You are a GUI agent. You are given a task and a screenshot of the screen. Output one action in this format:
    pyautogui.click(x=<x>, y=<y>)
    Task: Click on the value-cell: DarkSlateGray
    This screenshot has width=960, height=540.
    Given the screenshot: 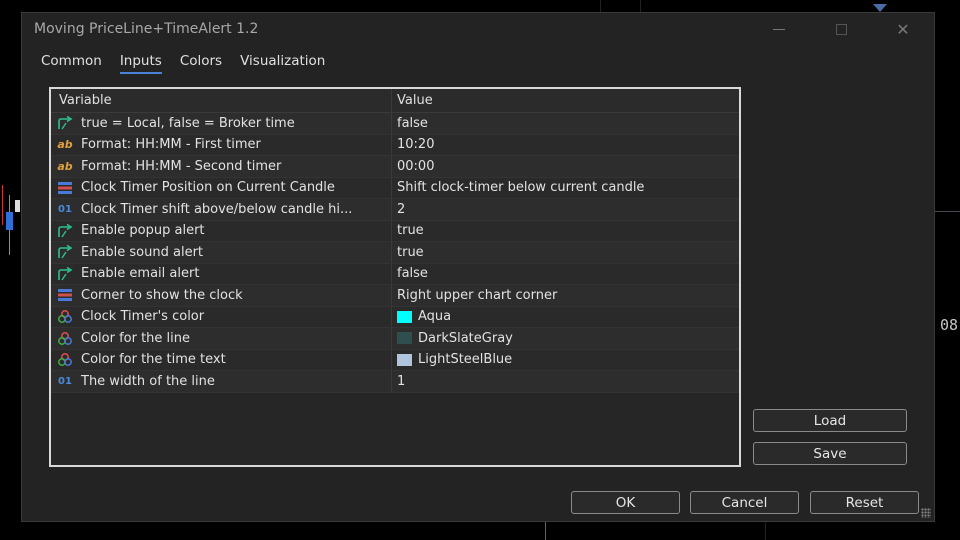 What is the action you would take?
    pyautogui.click(x=565, y=338)
    